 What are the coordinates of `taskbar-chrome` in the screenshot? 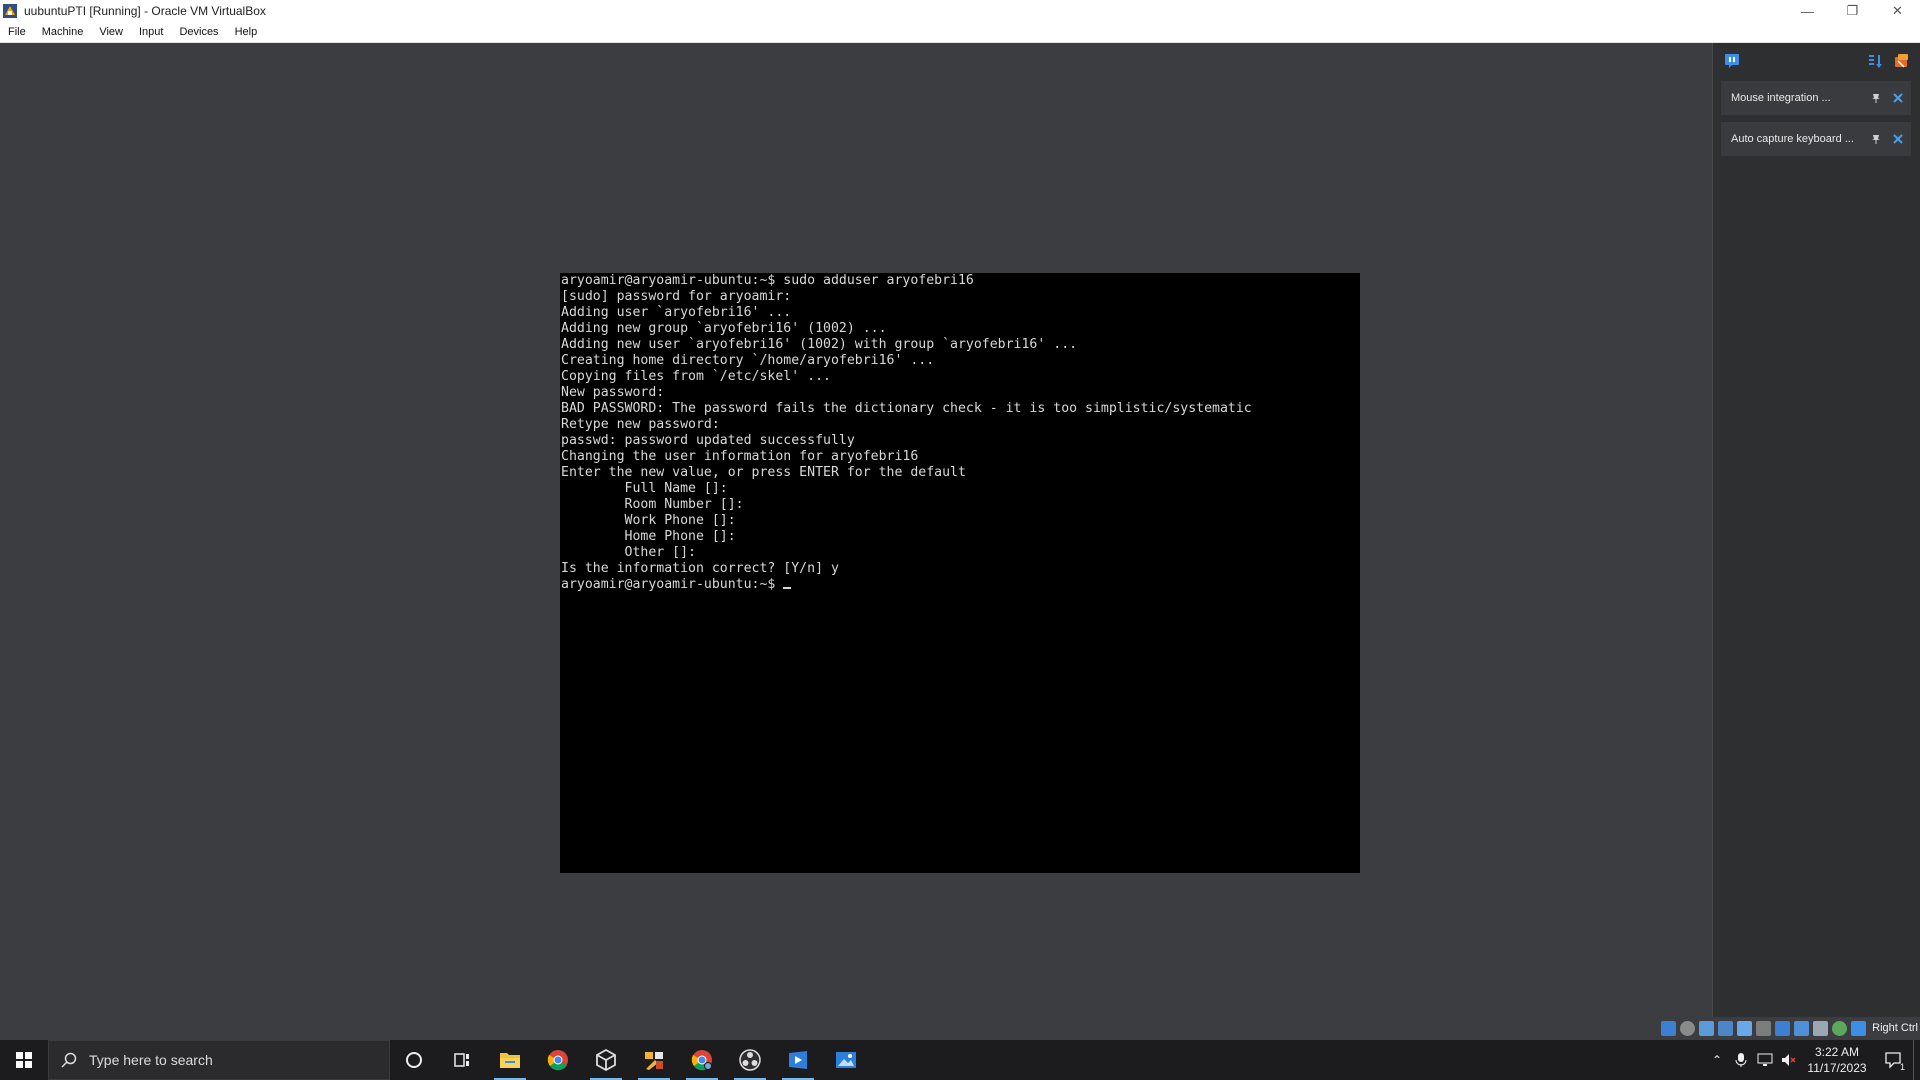 It's located at (558, 1060).